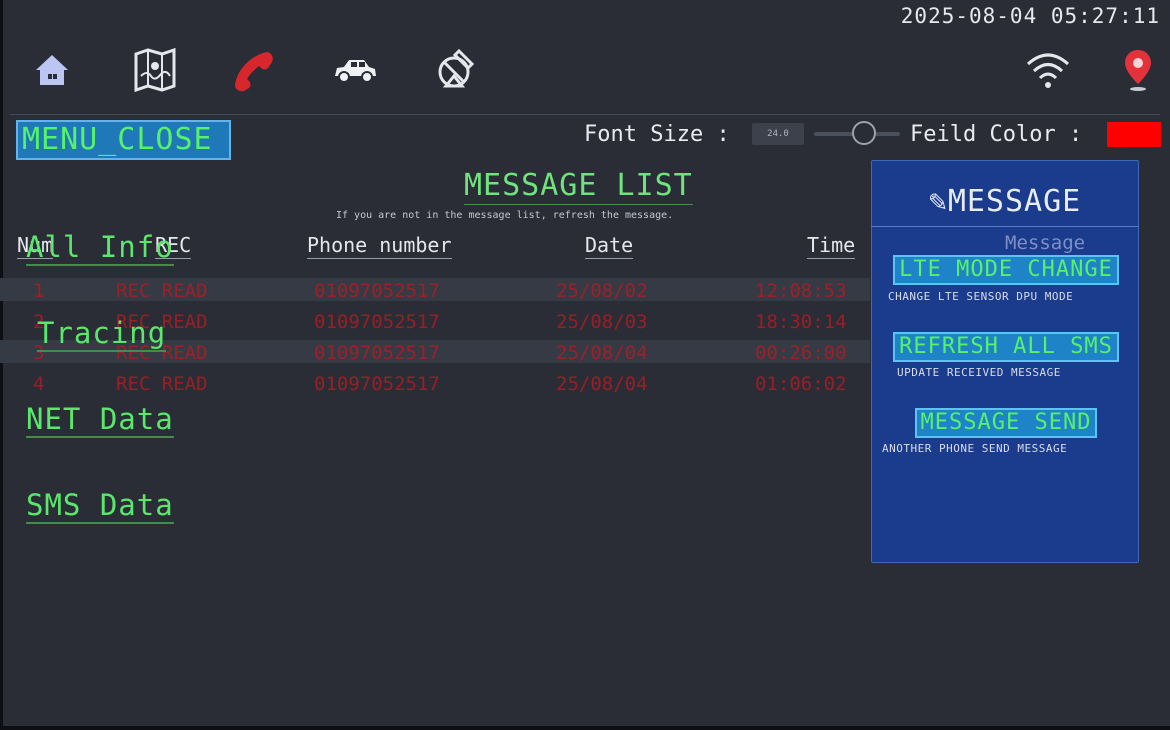 The image size is (1170, 730). Describe the element at coordinates (123, 140) in the screenshot. I see `menu-close-button: MENU_CLOSE` at that location.